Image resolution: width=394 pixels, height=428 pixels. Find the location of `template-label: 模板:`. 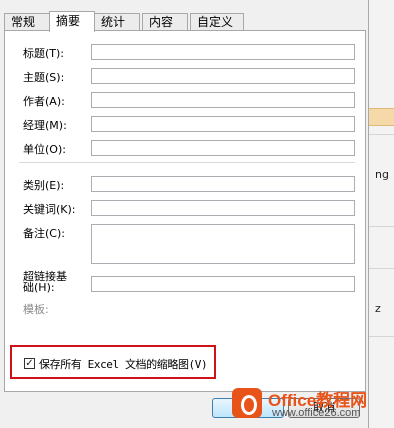

template-label: 模板: is located at coordinates (36, 309).